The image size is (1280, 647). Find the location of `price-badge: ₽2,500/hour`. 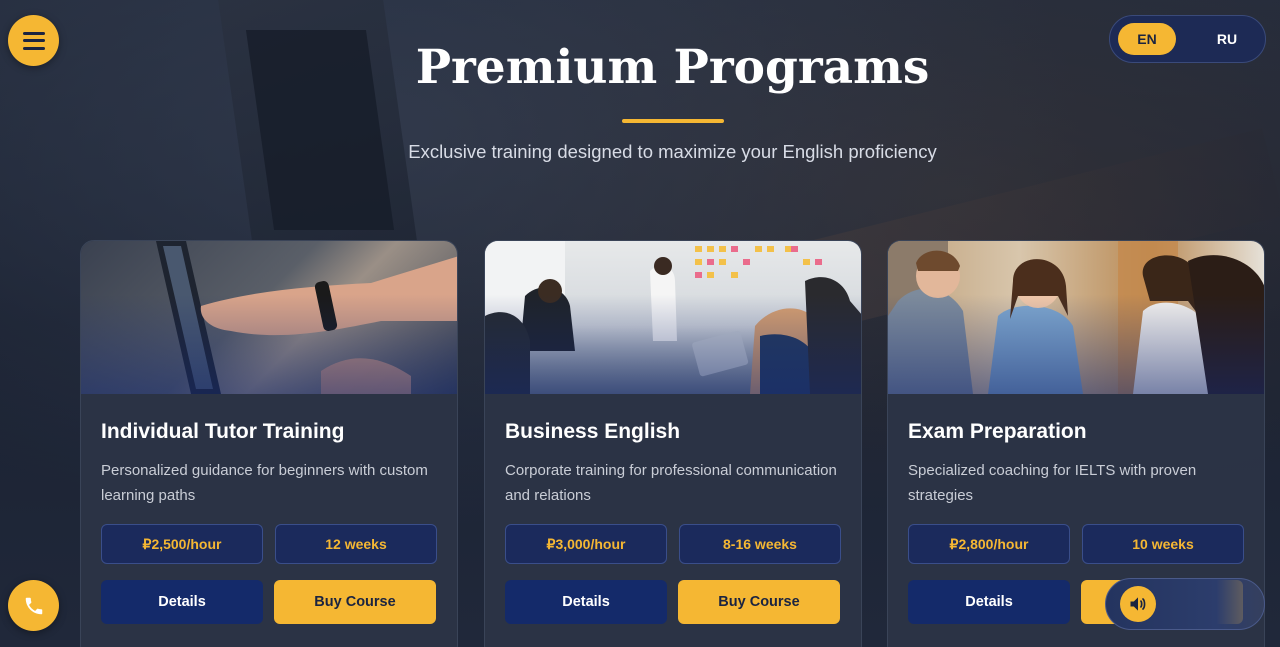

price-badge: ₽2,500/hour is located at coordinates (182, 544).